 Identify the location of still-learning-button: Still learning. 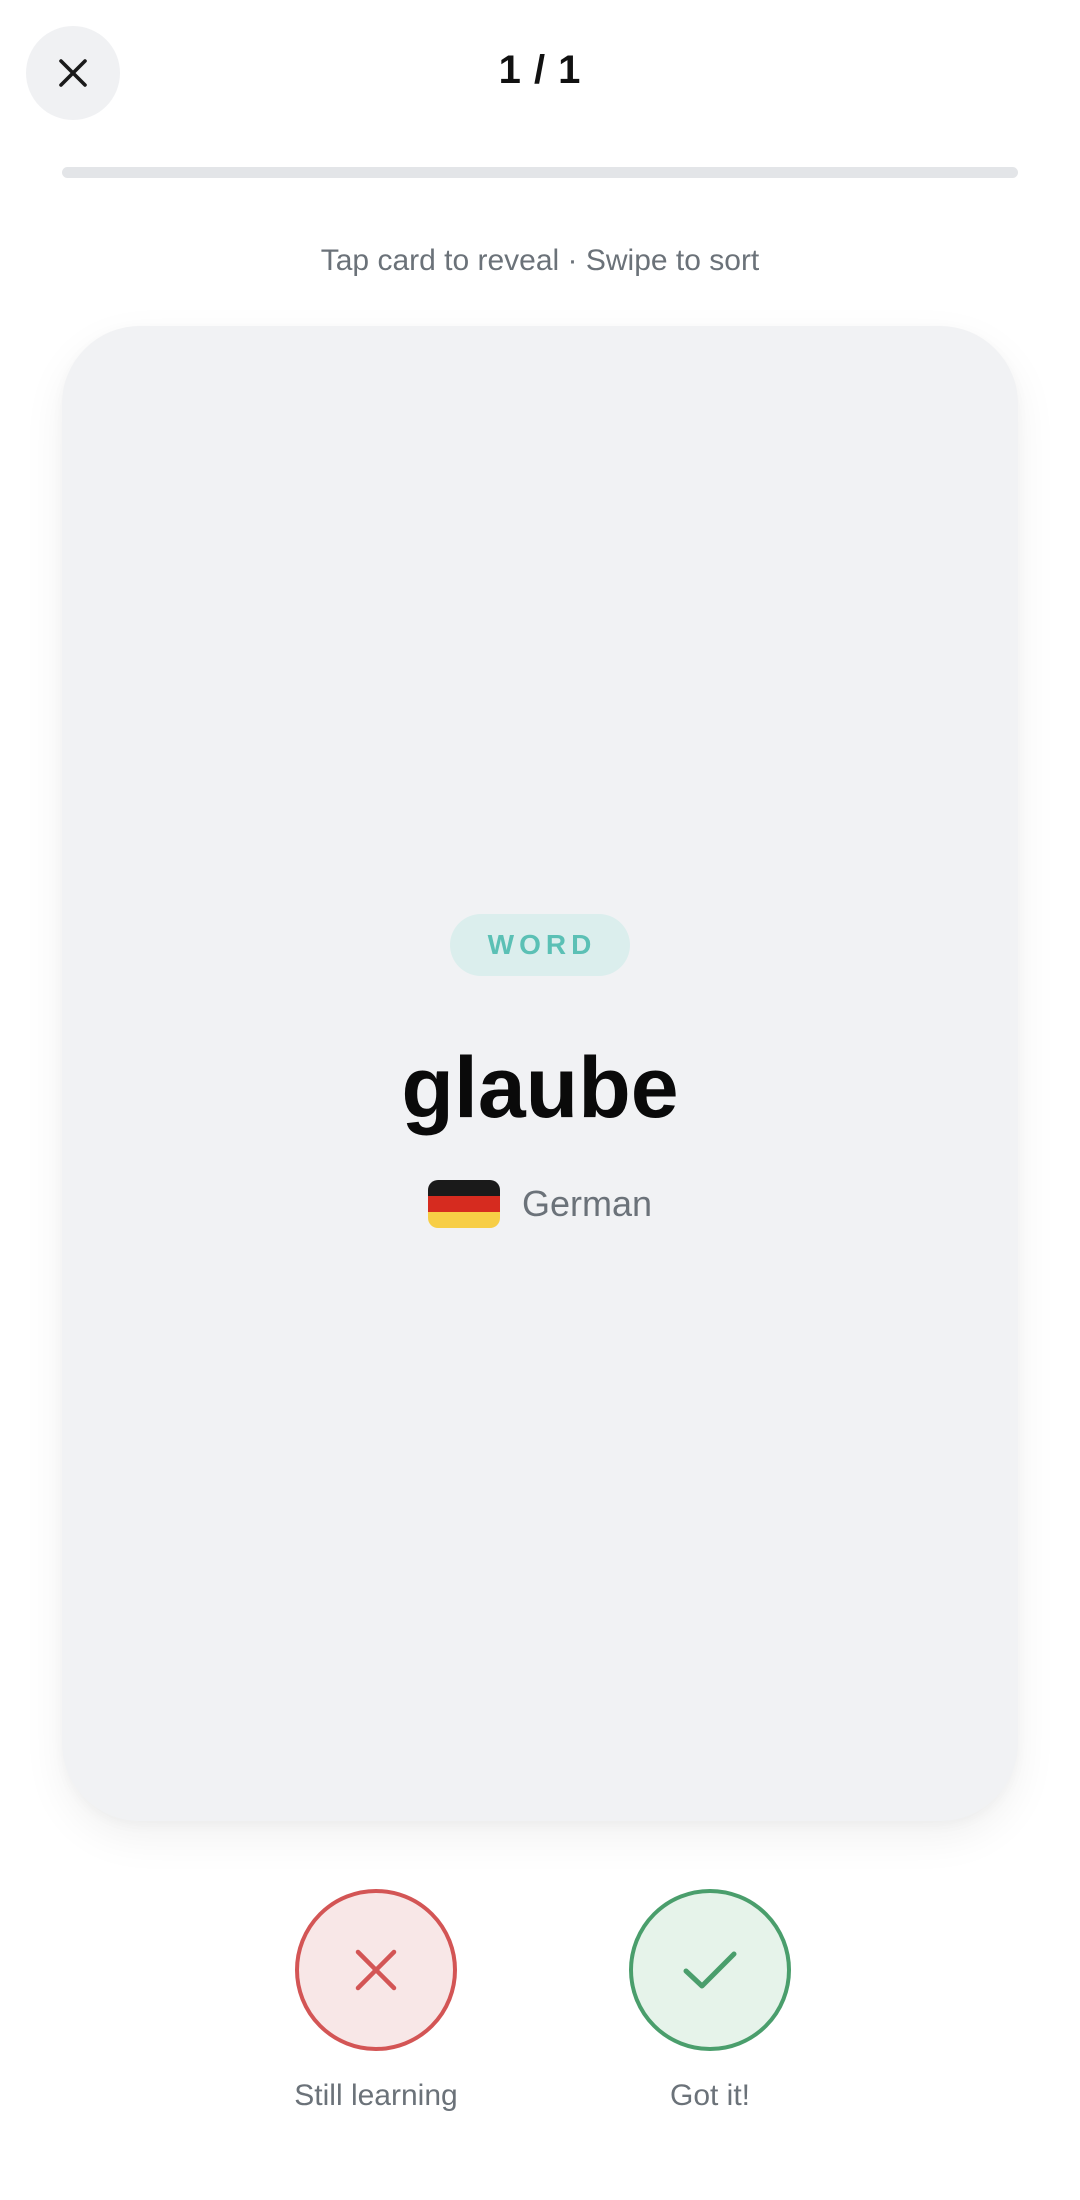
(376, 2001).